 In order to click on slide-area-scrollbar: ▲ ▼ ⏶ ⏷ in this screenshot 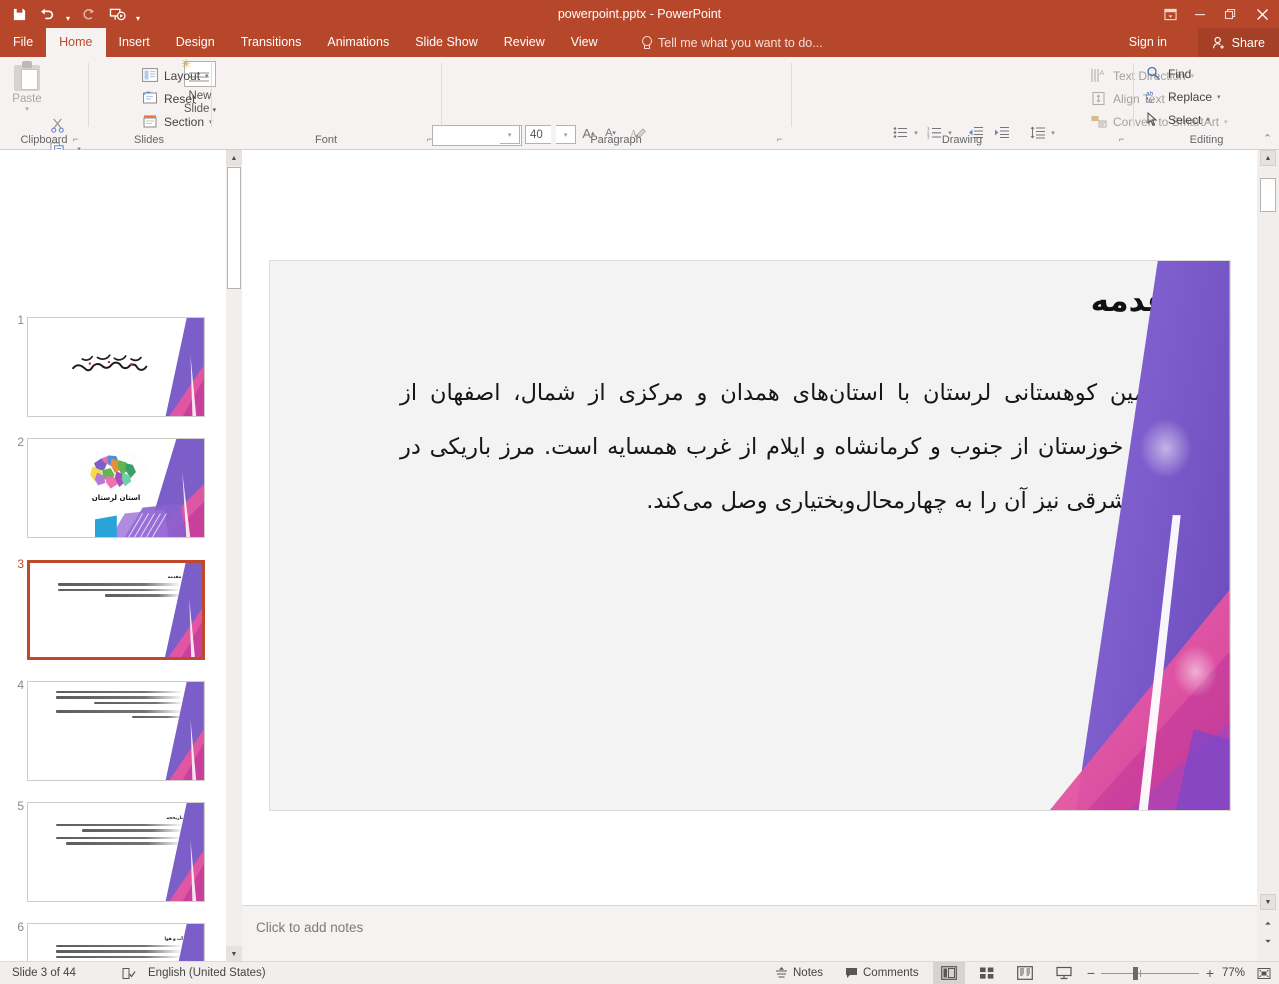, I will do `click(1268, 556)`.